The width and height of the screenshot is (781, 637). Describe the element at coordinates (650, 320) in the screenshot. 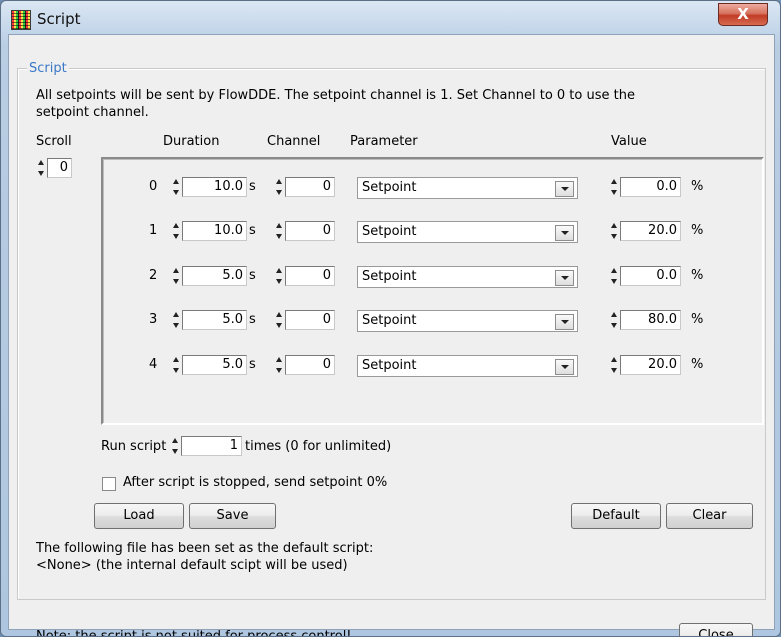

I see `value-field: 80.0` at that location.